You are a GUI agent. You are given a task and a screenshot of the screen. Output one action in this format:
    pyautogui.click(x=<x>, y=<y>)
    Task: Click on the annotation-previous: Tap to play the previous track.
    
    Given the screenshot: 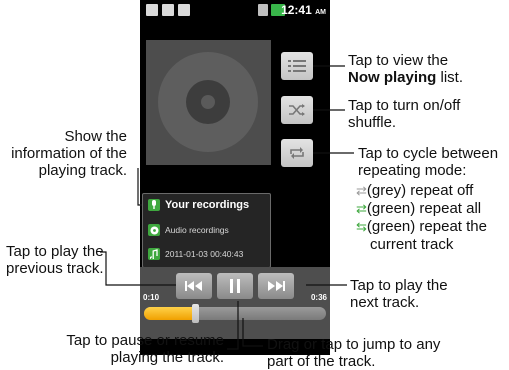 What is the action you would take?
    pyautogui.click(x=55, y=260)
    